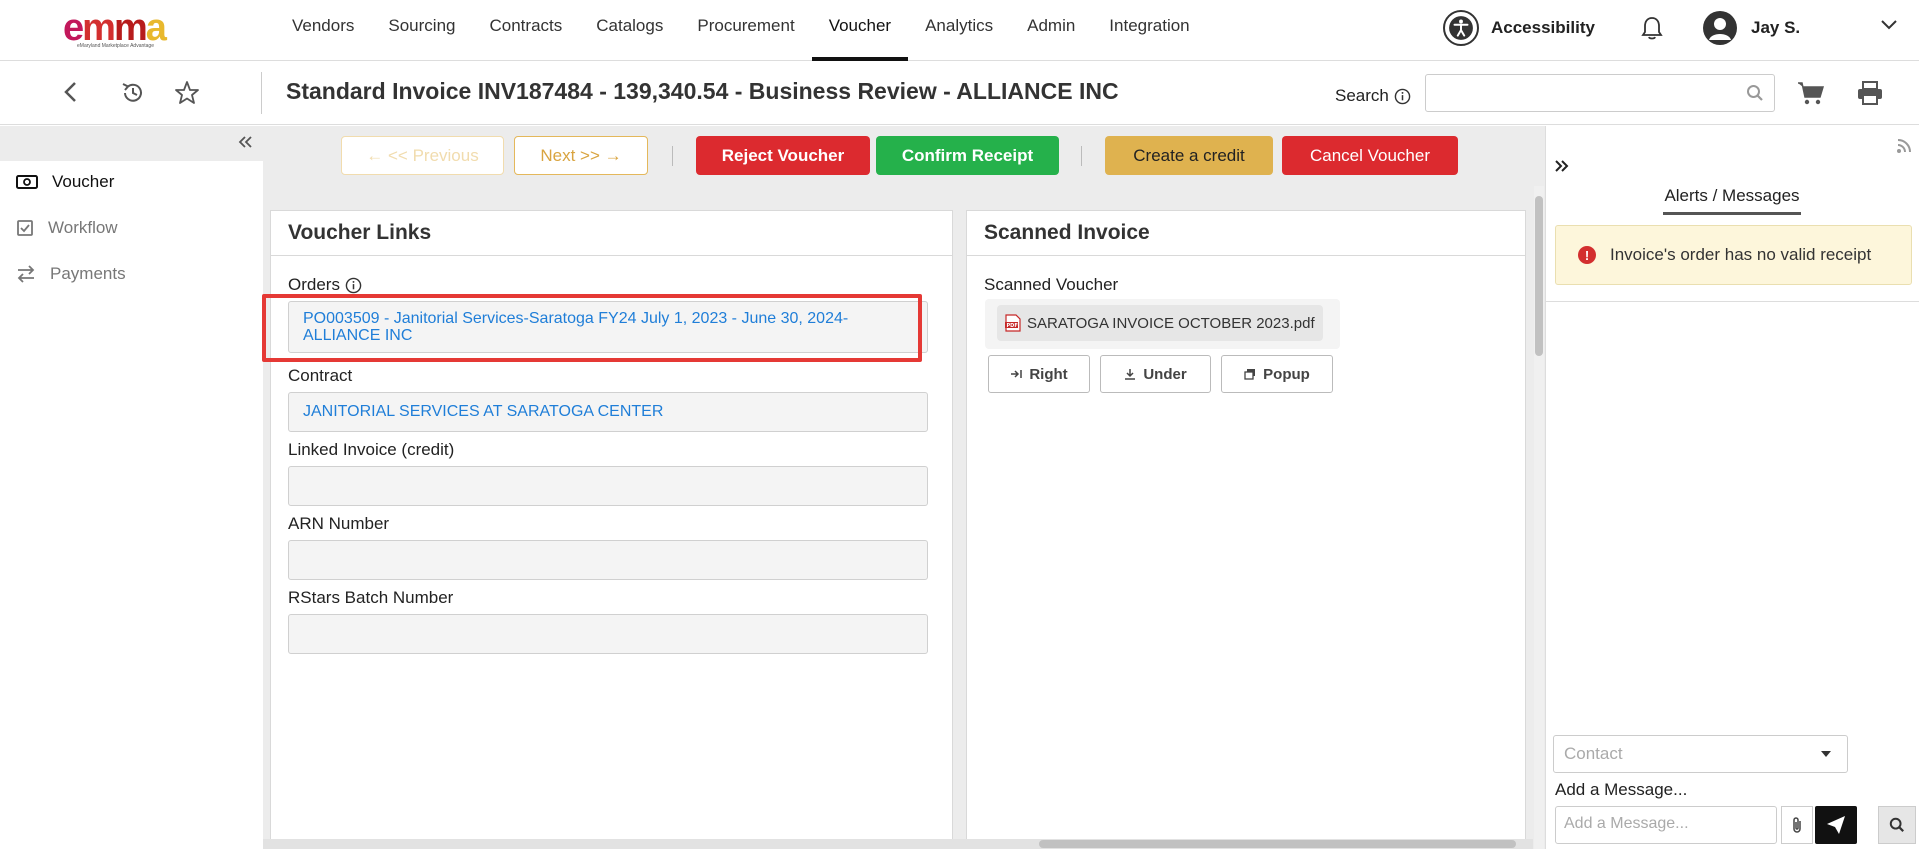  Describe the element at coordinates (1461, 28) in the screenshot. I see `accessibility-icon` at that location.